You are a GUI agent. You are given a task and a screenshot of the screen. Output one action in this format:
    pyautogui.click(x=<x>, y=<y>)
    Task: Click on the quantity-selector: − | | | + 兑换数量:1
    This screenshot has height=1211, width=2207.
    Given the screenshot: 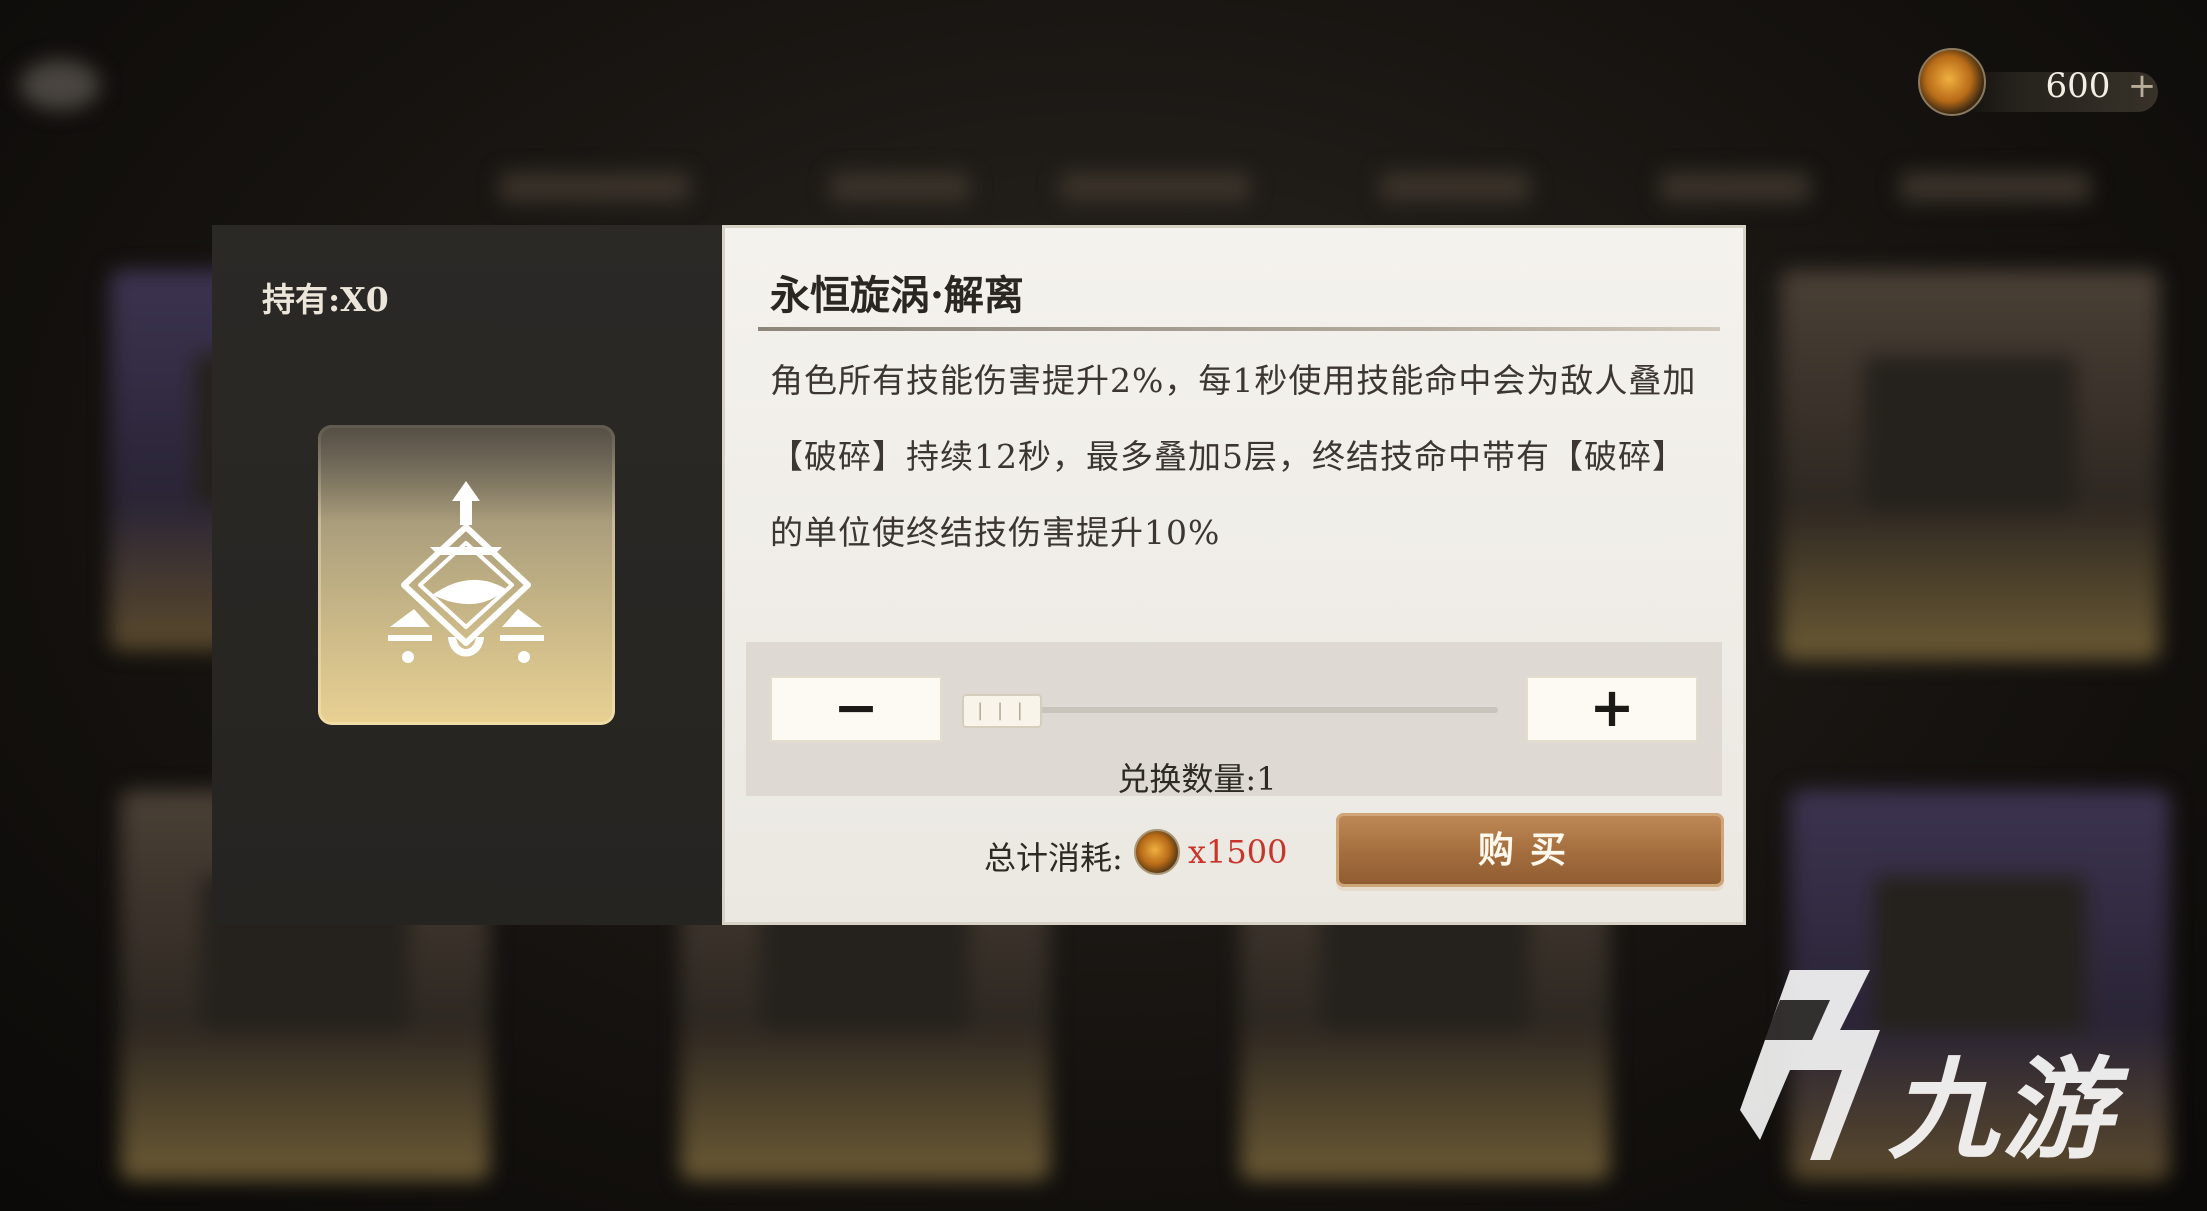 What is the action you would take?
    pyautogui.click(x=1234, y=720)
    